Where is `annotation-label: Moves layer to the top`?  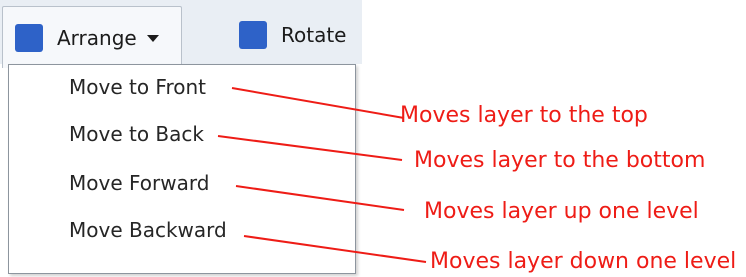 annotation-label: Moves layer to the top is located at coordinates (524, 115).